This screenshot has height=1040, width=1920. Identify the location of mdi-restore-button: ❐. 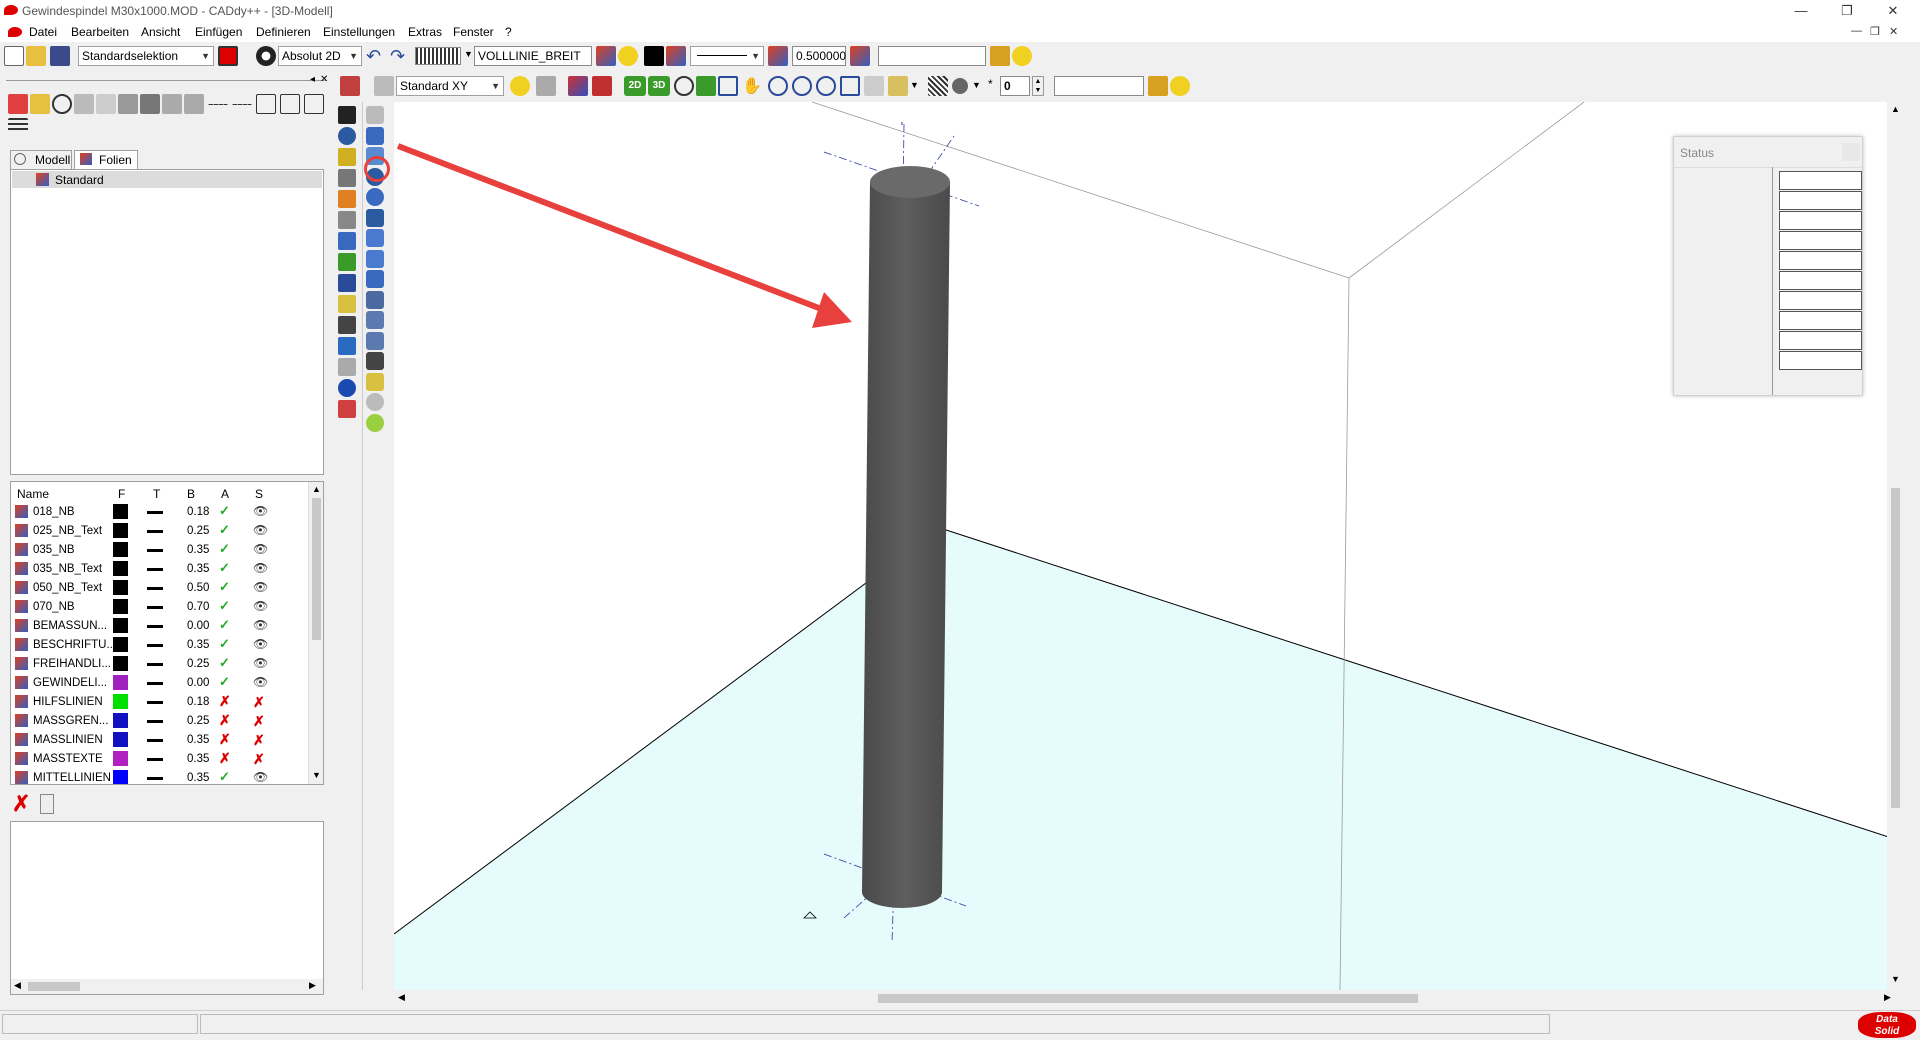
(1875, 31).